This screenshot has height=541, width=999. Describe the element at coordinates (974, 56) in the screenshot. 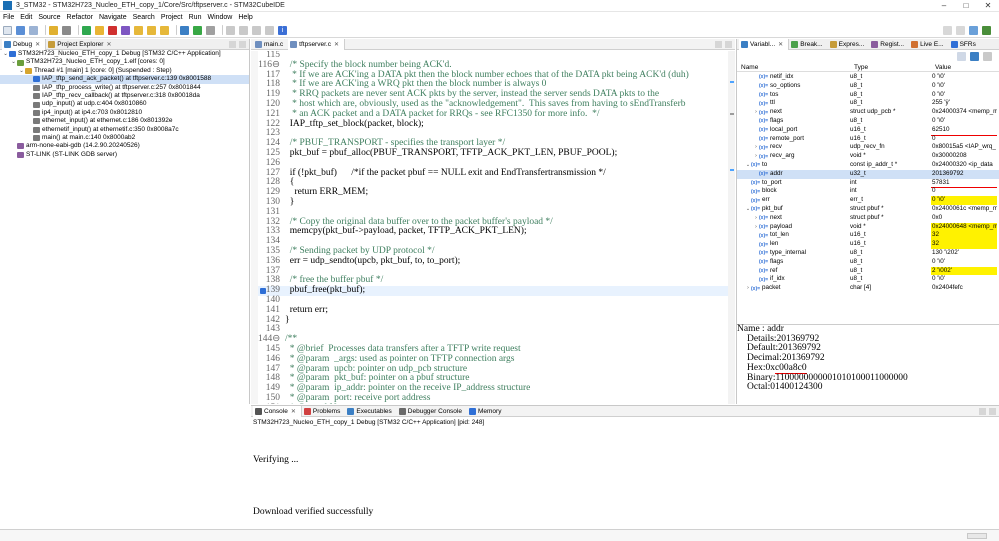

I see `show-type-icon` at that location.